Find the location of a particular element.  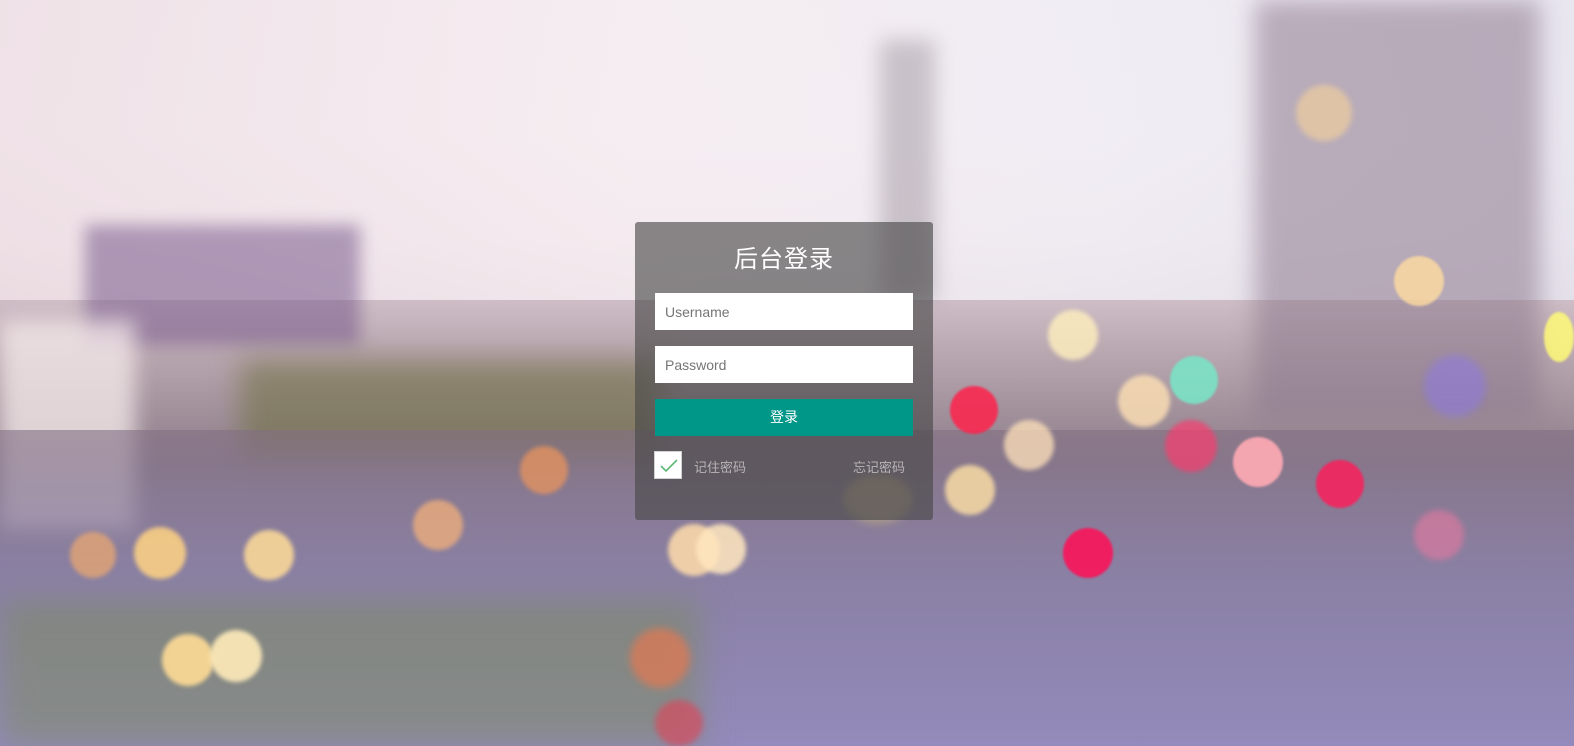

background-building is located at coordinates (1397, 210).